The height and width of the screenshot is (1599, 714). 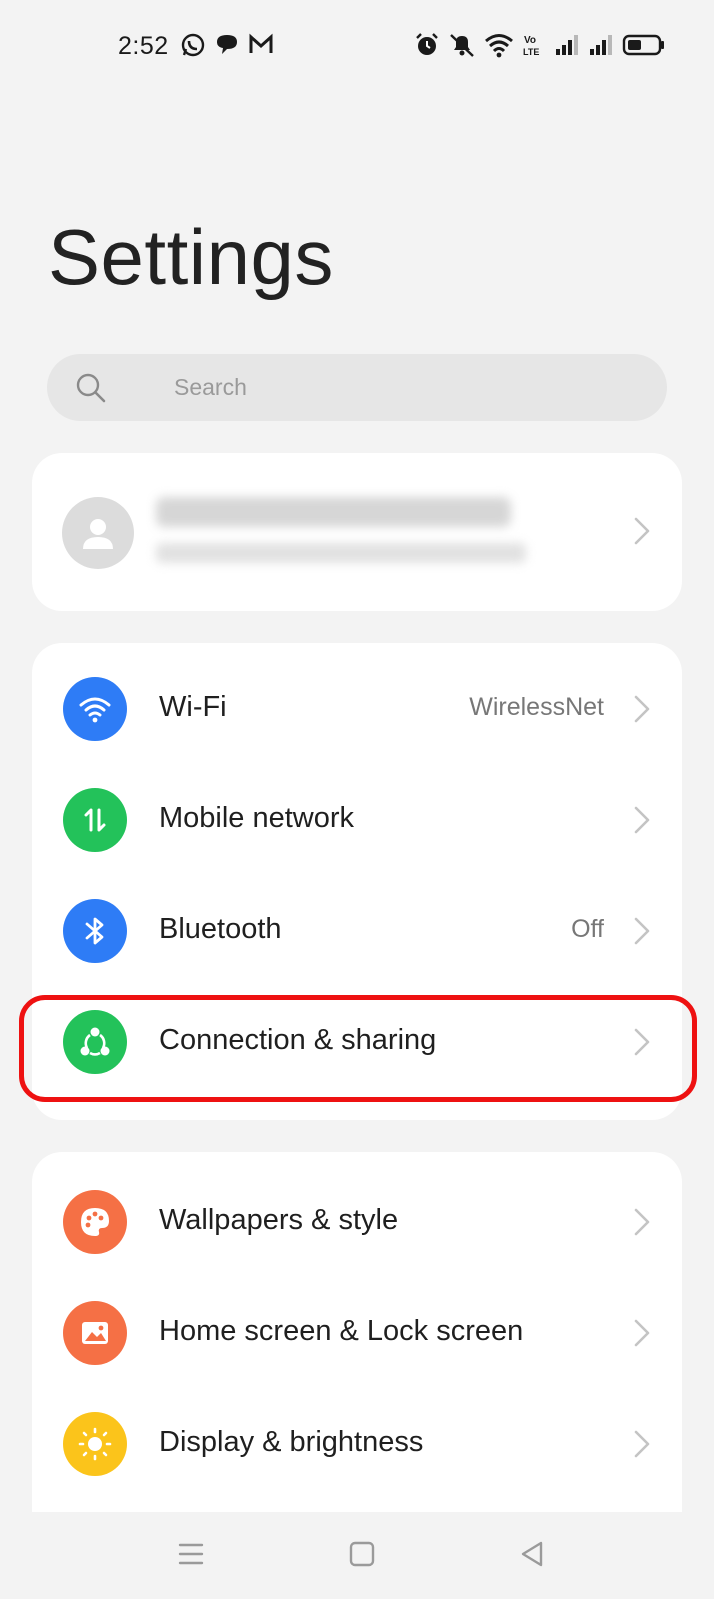 What do you see at coordinates (298, 1040) in the screenshot?
I see `connection-sharing-label: Connection & sharing` at bounding box center [298, 1040].